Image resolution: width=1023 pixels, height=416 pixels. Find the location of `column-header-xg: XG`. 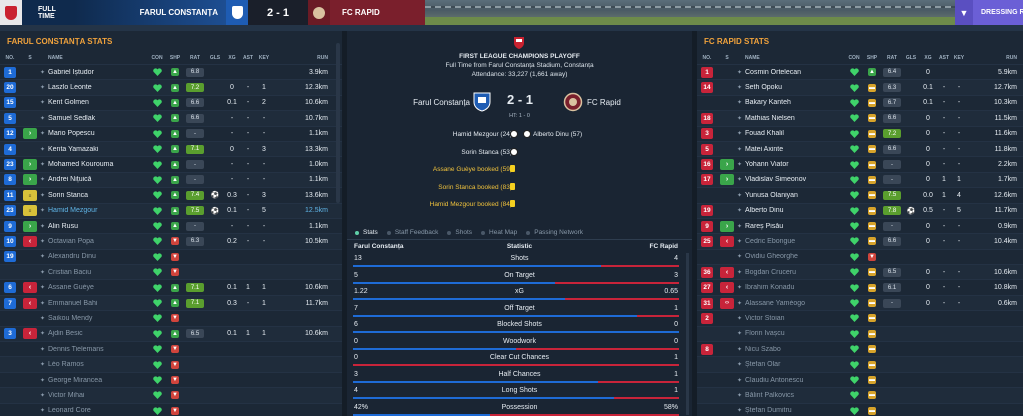

column-header-xg: XG is located at coordinates (928, 58).